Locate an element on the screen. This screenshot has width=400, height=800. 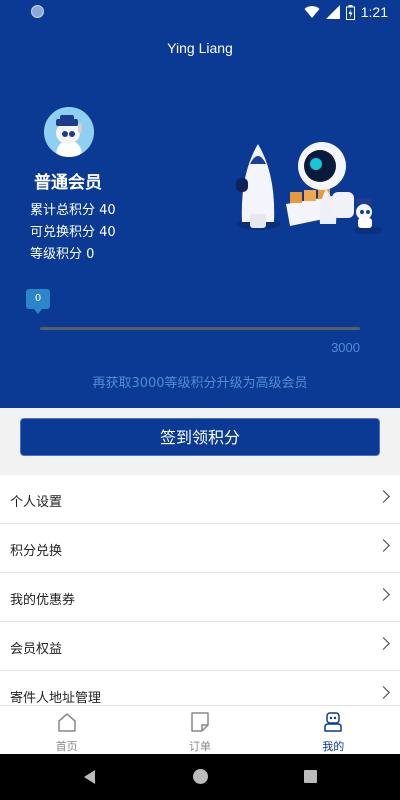
home-nav-icon is located at coordinates (200, 776).